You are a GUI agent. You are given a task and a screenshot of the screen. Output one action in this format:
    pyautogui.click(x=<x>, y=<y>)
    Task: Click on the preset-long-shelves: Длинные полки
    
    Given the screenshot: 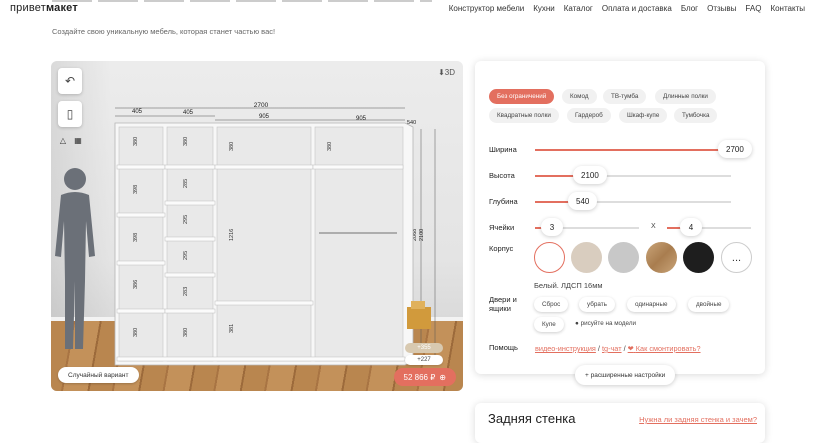 What is the action you would take?
    pyautogui.click(x=685, y=96)
    